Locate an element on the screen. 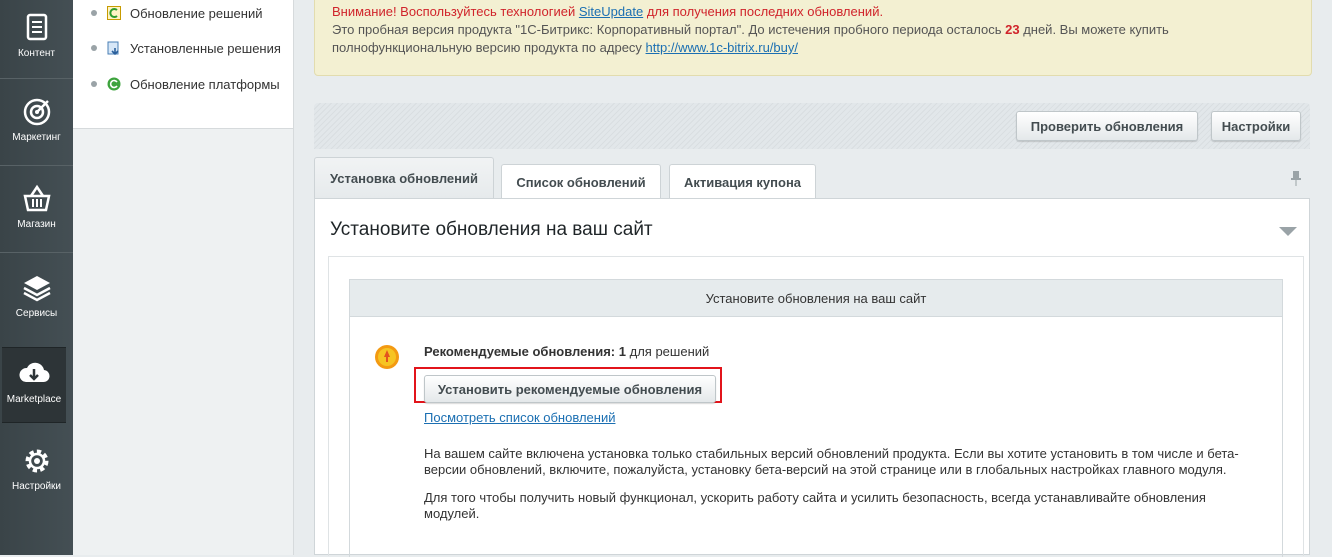  trial-text-end: дней. Вы можете купить is located at coordinates (1094, 29).